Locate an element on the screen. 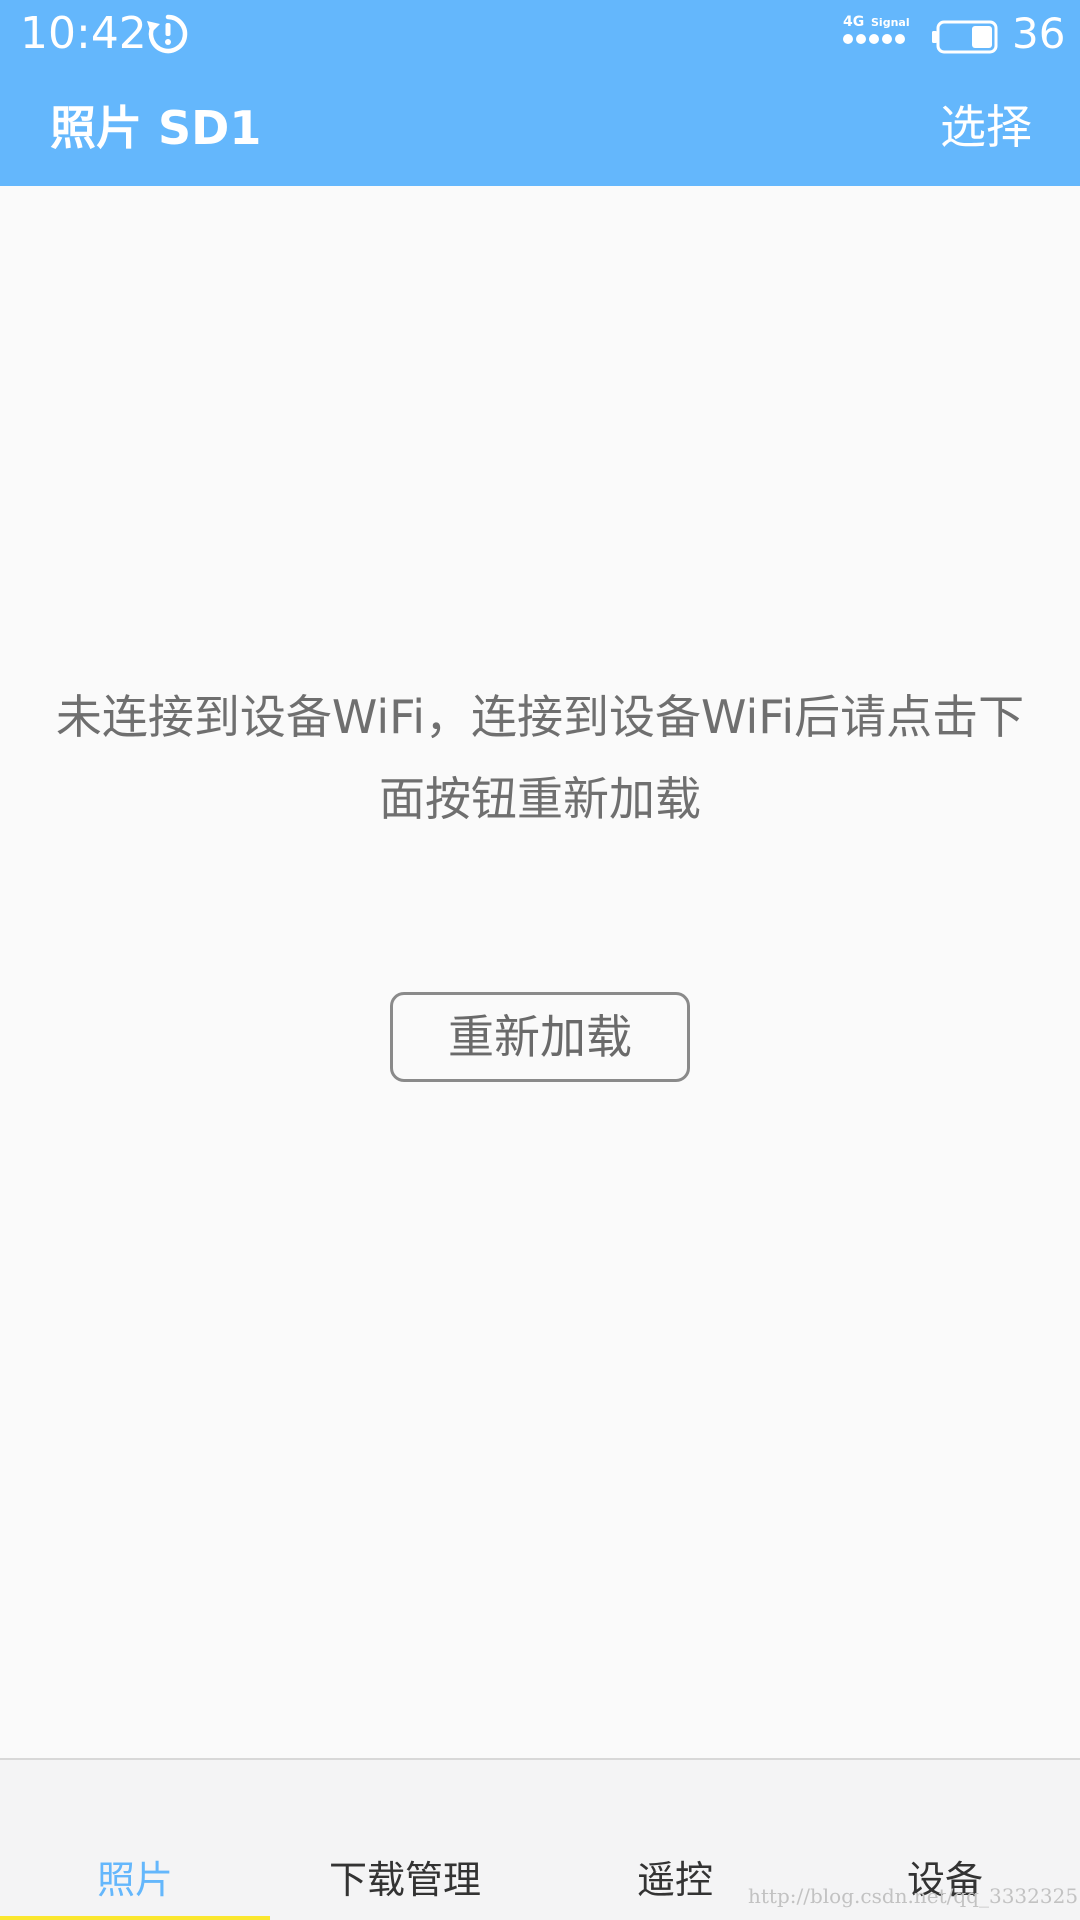 This screenshot has height=1920, width=1080. battery-icon is located at coordinates (965, 37).